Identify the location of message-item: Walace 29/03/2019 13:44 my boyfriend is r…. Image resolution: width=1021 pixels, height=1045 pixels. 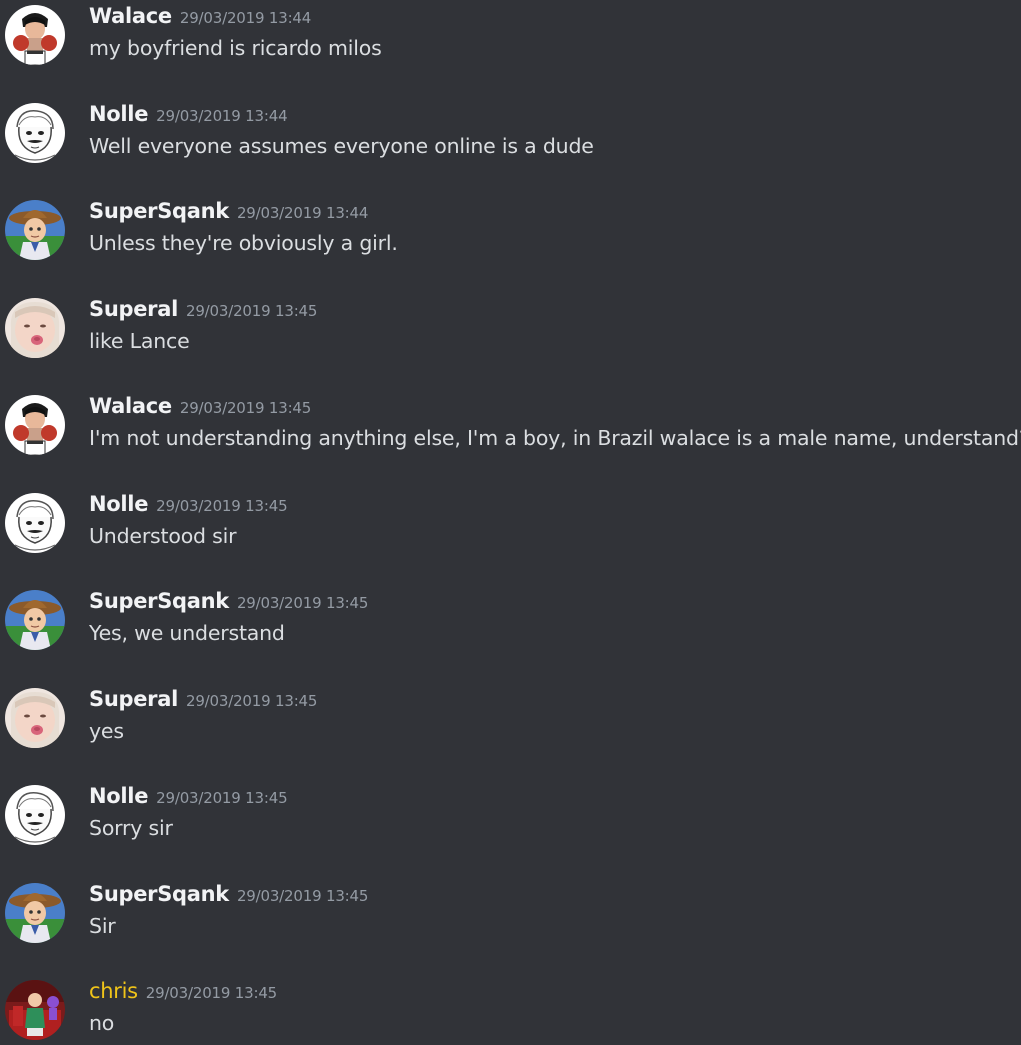
(510, 45).